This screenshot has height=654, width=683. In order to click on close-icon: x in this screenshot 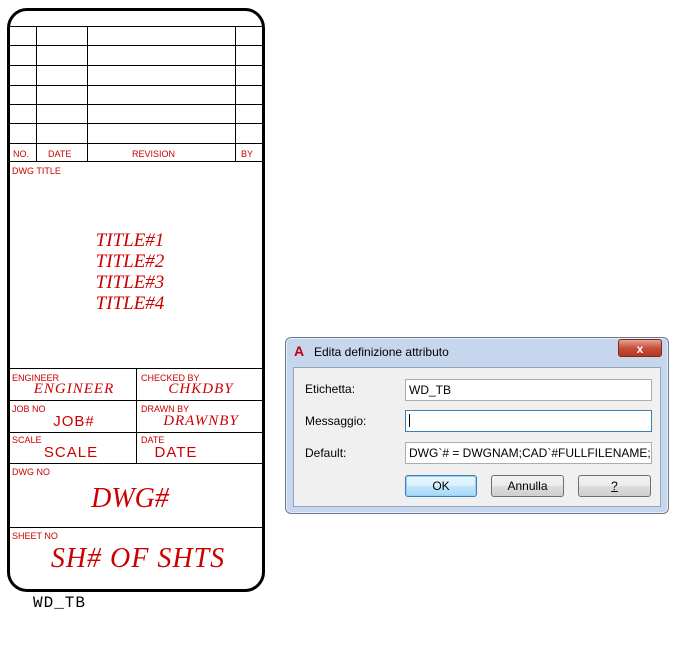, I will do `click(640, 349)`.